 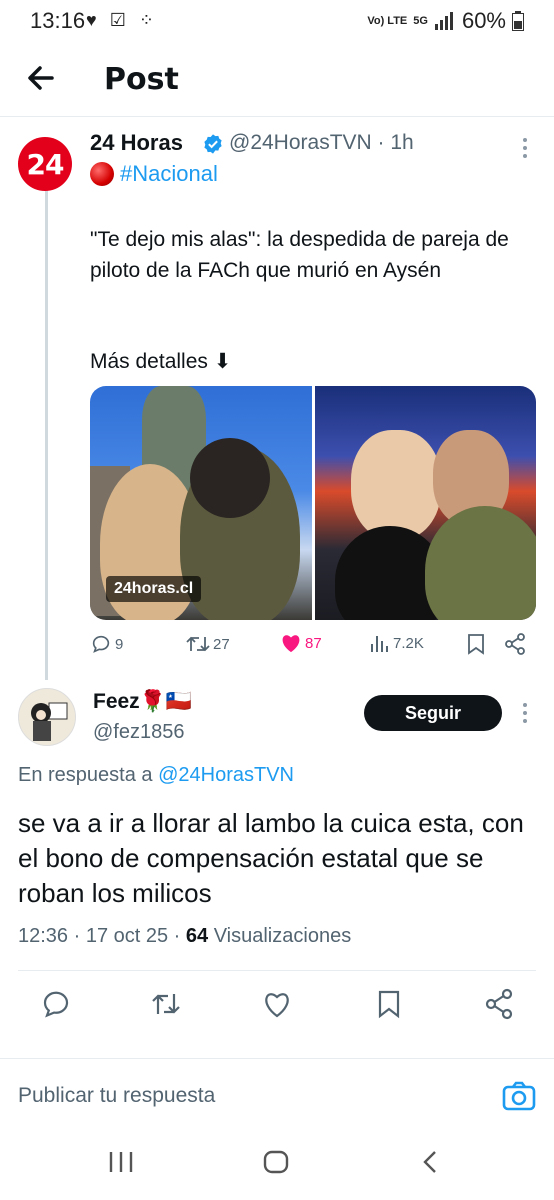 I want to click on like-count: 87, so click(x=313, y=643).